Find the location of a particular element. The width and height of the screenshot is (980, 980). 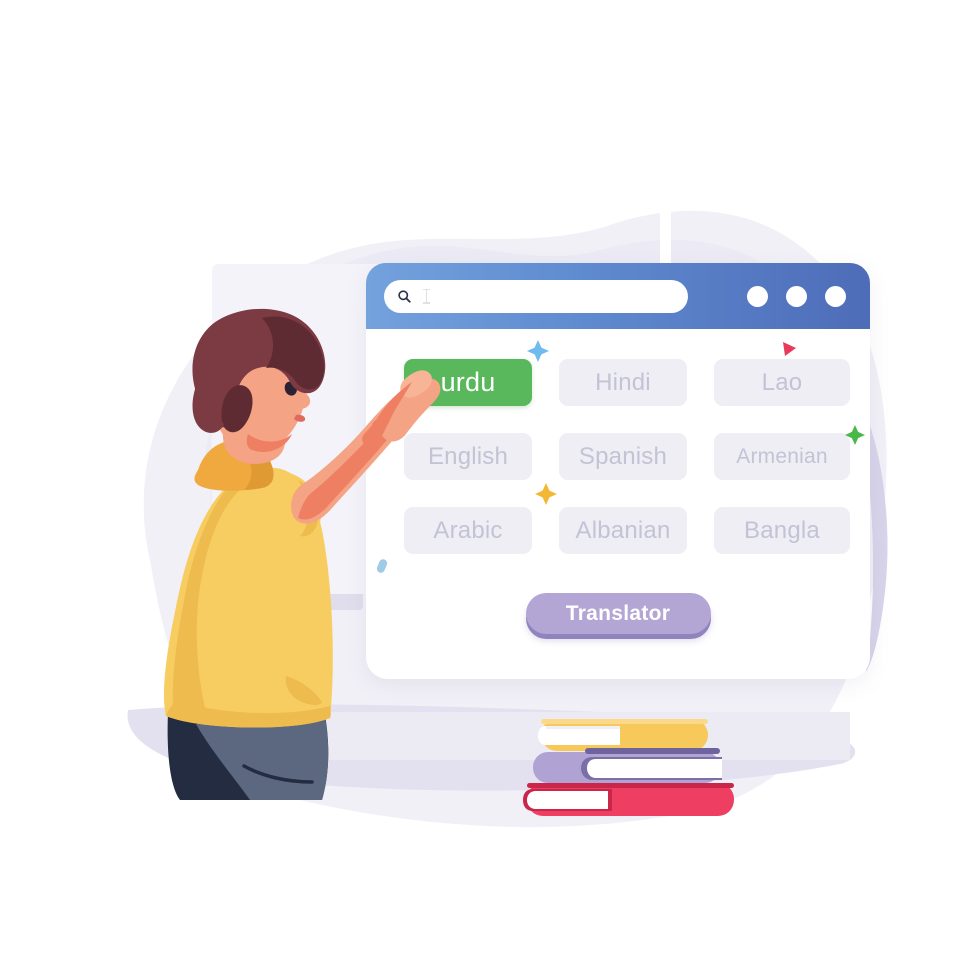

translator-action-row: Translator is located at coordinates (618, 613).